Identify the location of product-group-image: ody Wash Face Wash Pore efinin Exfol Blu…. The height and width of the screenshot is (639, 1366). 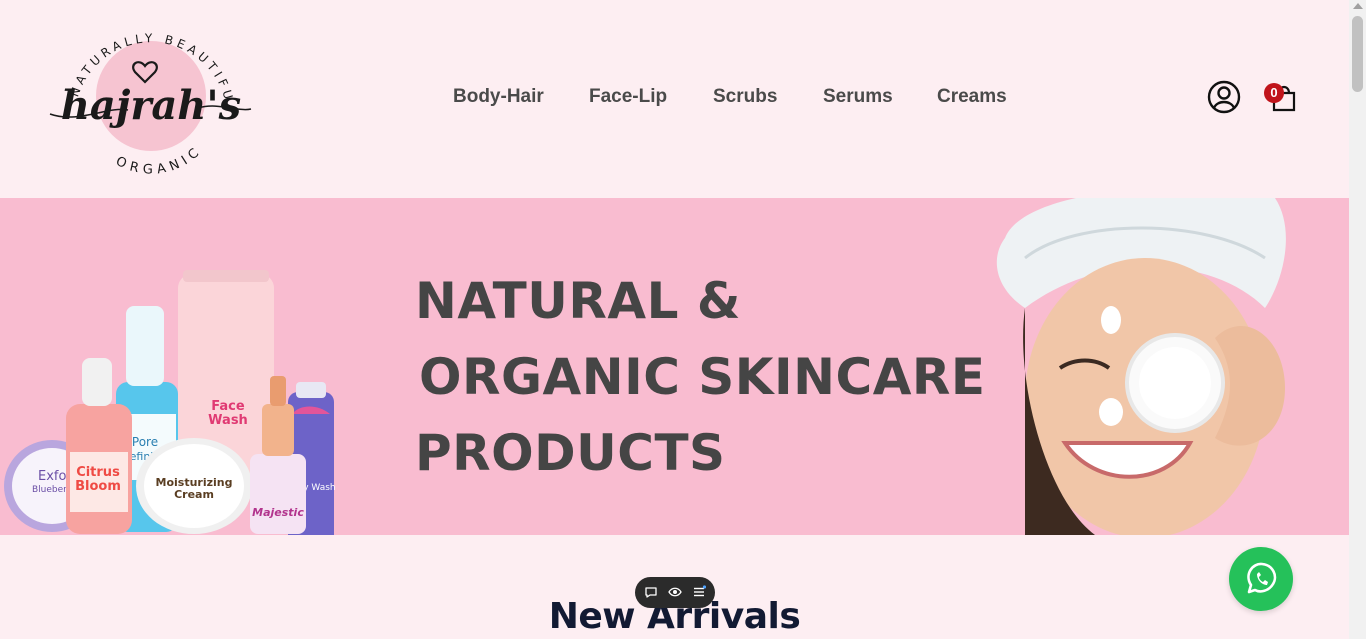
(170, 402).